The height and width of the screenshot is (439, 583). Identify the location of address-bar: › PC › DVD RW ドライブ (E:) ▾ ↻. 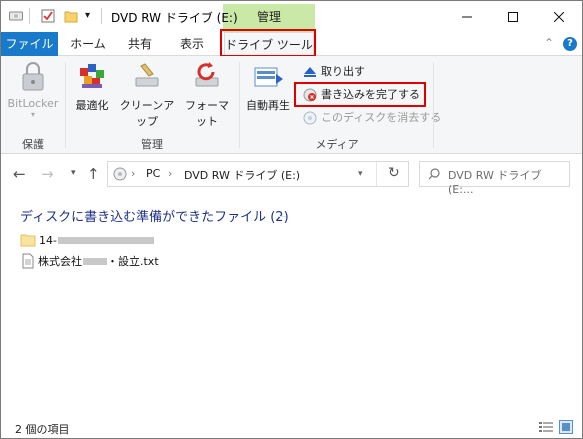
(258, 174).